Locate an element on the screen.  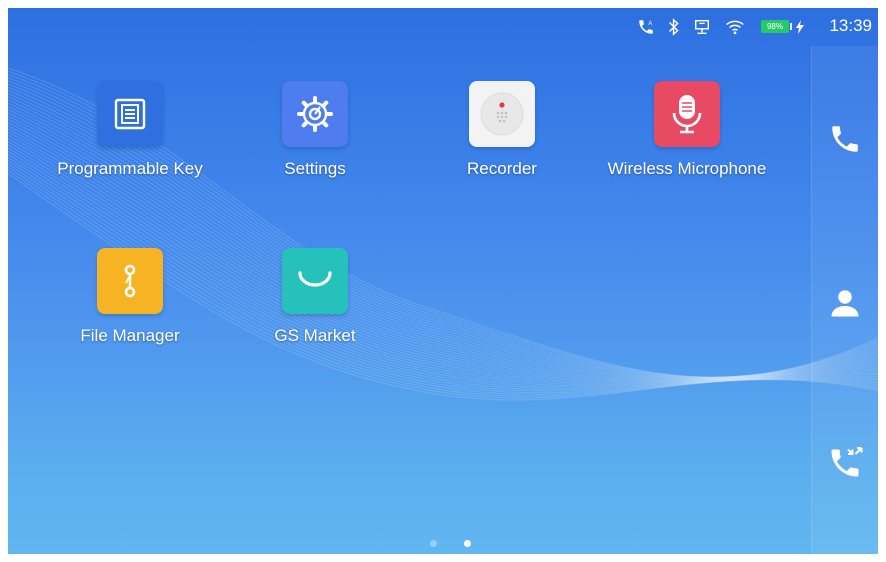
app-label: GS Market is located at coordinates (315, 335).